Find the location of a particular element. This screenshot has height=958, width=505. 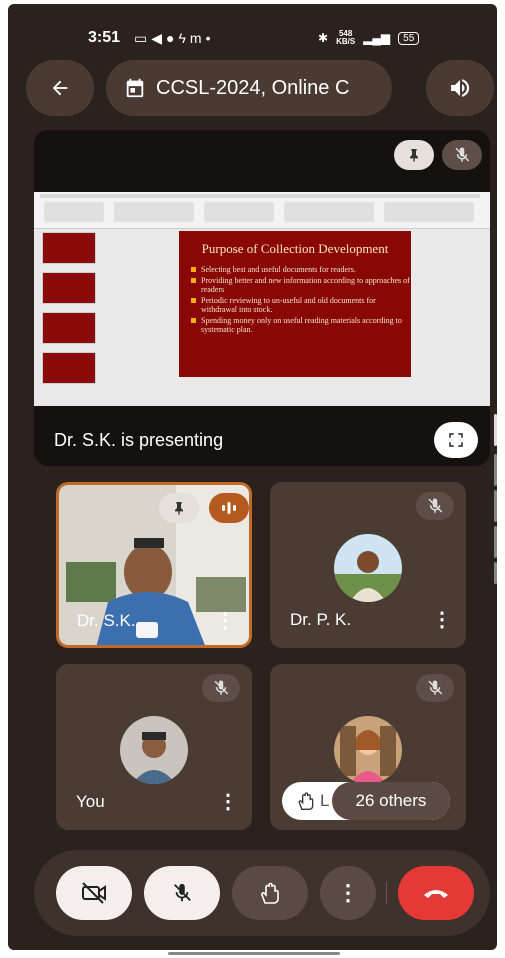

speaking-indicator is located at coordinates (229, 508).